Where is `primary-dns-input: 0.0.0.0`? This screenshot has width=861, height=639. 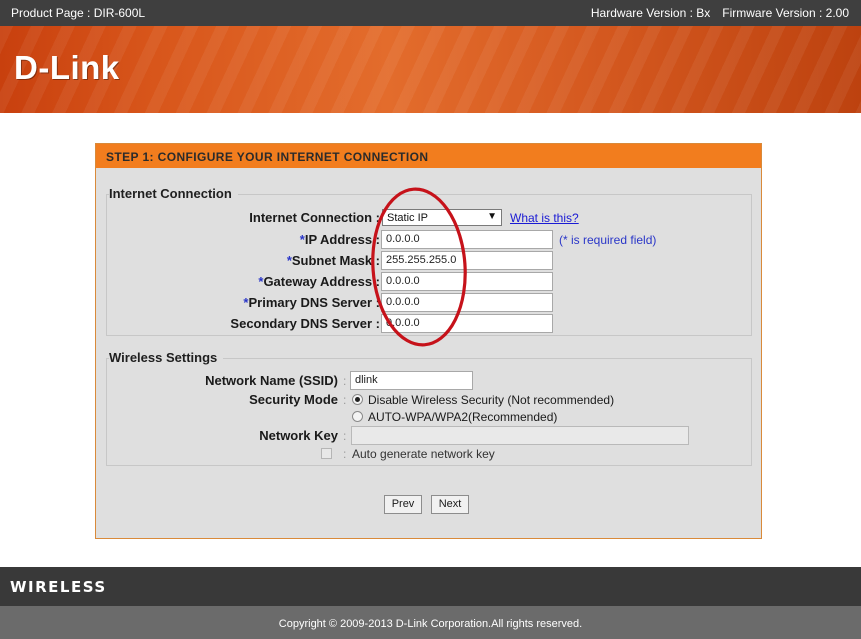 primary-dns-input: 0.0.0.0 is located at coordinates (467, 302).